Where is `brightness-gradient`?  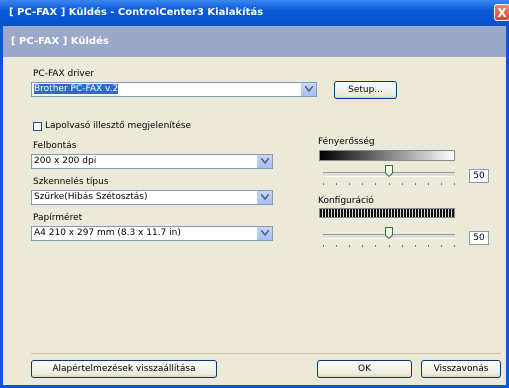
brightness-gradient is located at coordinates (387, 155).